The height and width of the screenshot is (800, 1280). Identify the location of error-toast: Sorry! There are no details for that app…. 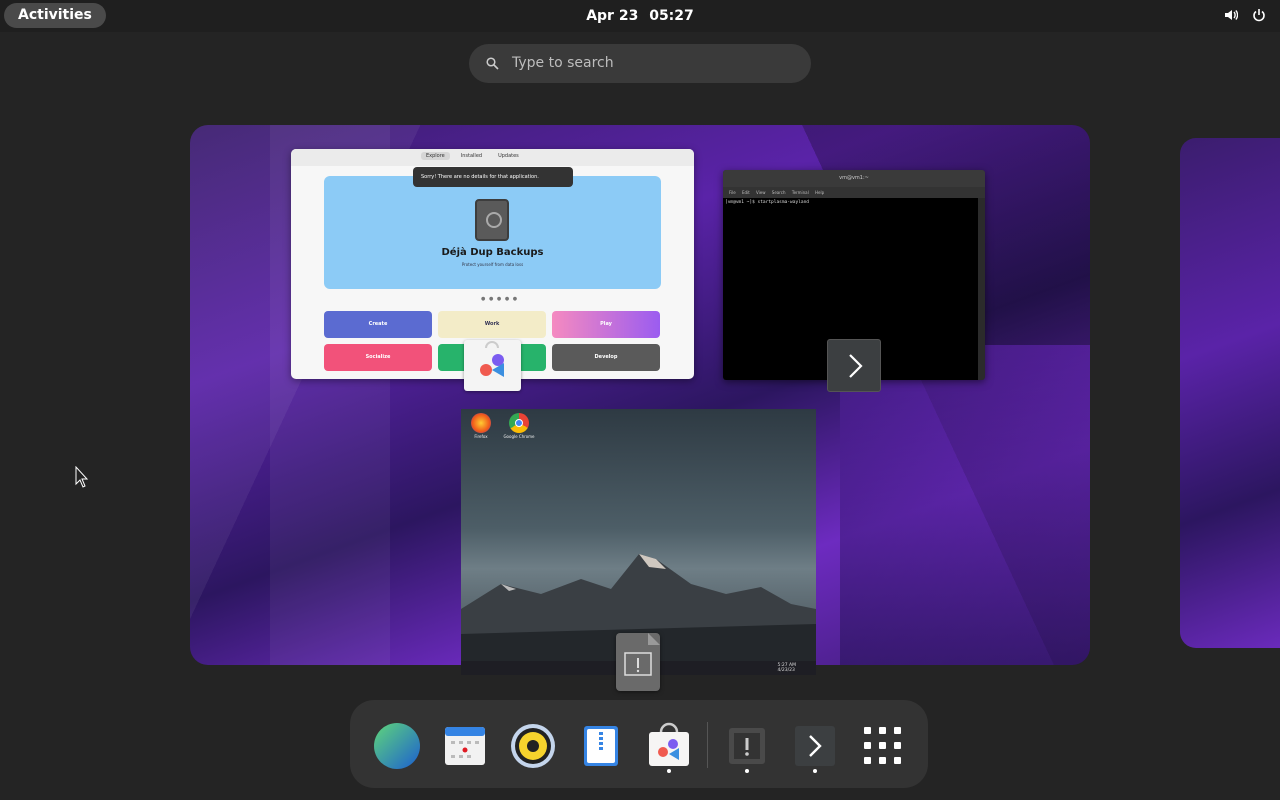
(493, 177).